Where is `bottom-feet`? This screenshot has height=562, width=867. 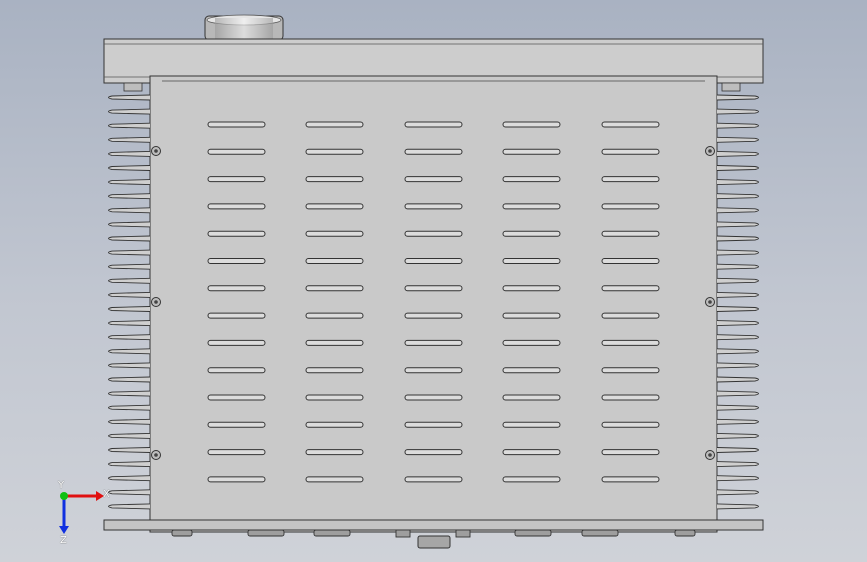 bottom-feet is located at coordinates (433, 539).